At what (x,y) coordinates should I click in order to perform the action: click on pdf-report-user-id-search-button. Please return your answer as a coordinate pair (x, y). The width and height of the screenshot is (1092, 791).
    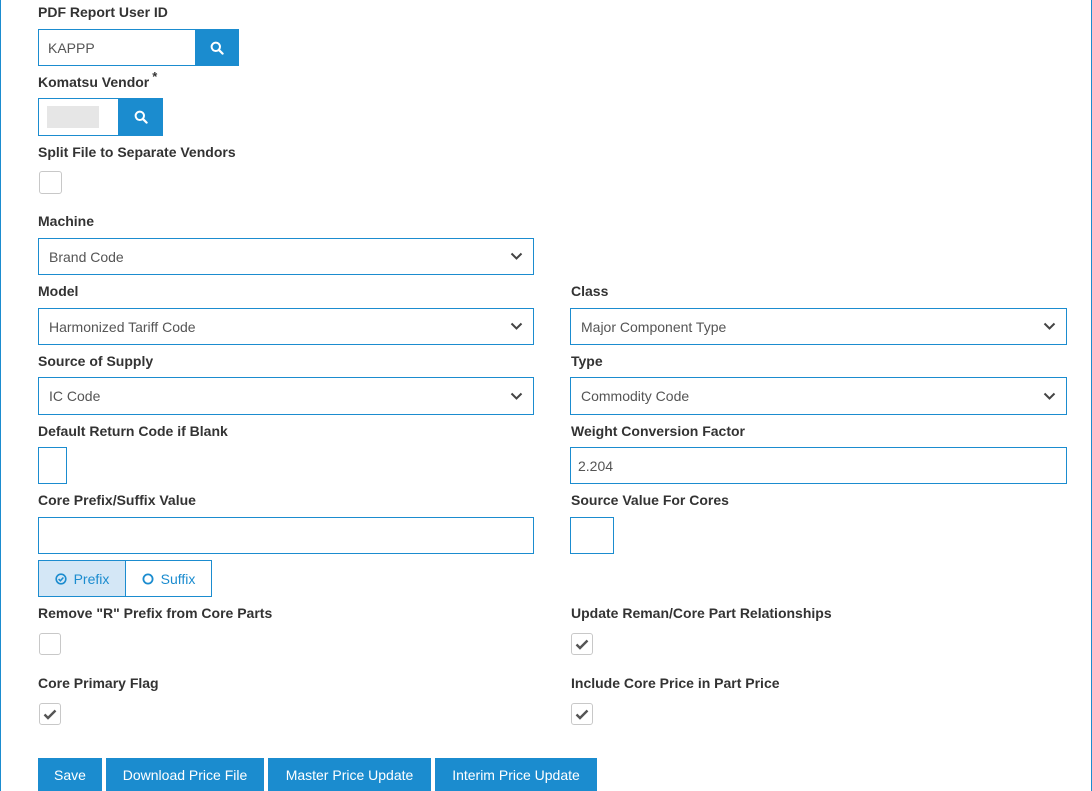
    Looking at the image, I should click on (217, 47).